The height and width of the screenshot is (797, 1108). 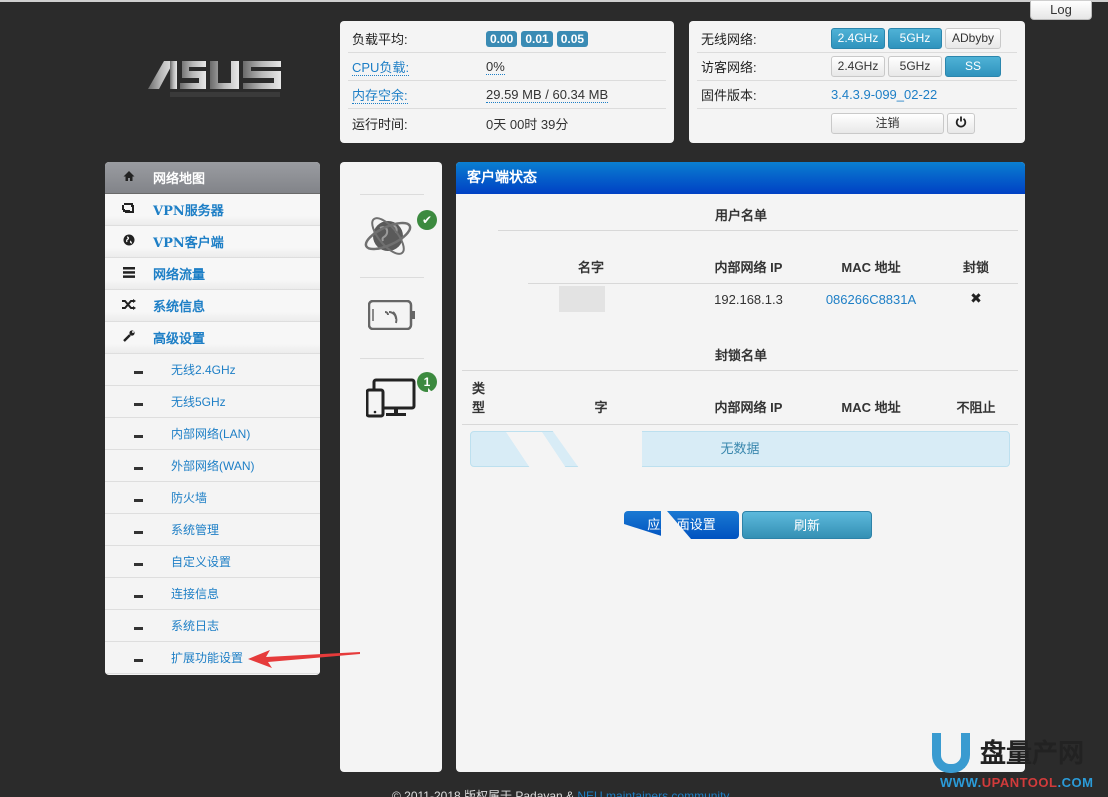 I want to click on wireless-label: 无线网络:, so click(x=729, y=39).